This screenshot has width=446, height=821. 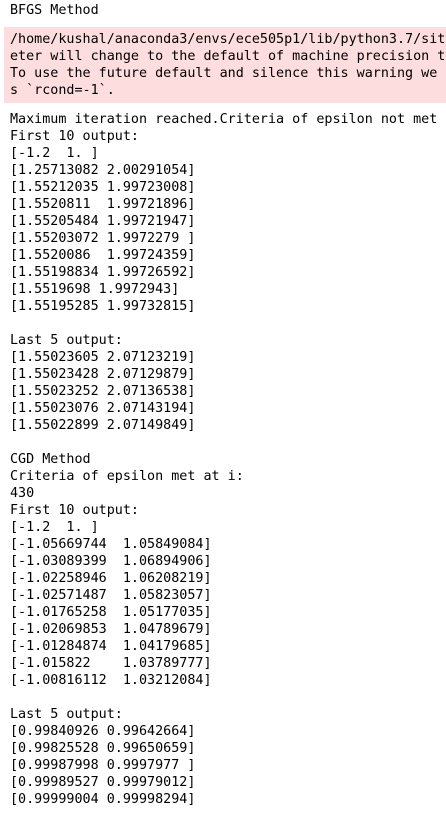 I want to click on output-row: [1.55203072 1.9972279 ], so click(x=103, y=238).